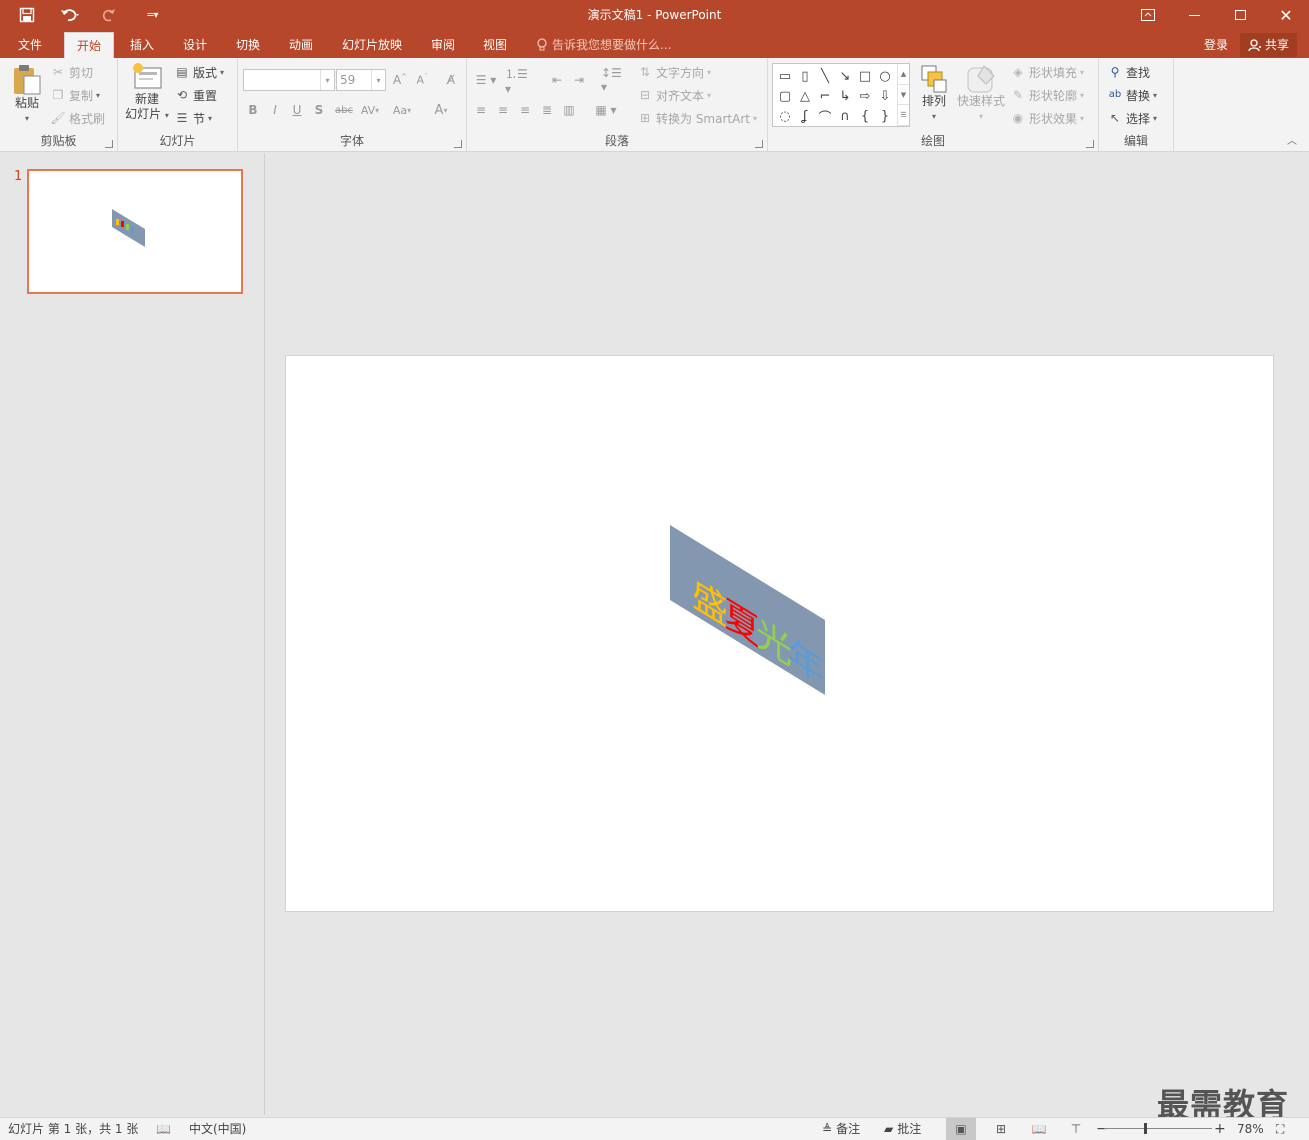 The image size is (1309, 1140). I want to click on columns-button: ▦ ▾, so click(606, 110).